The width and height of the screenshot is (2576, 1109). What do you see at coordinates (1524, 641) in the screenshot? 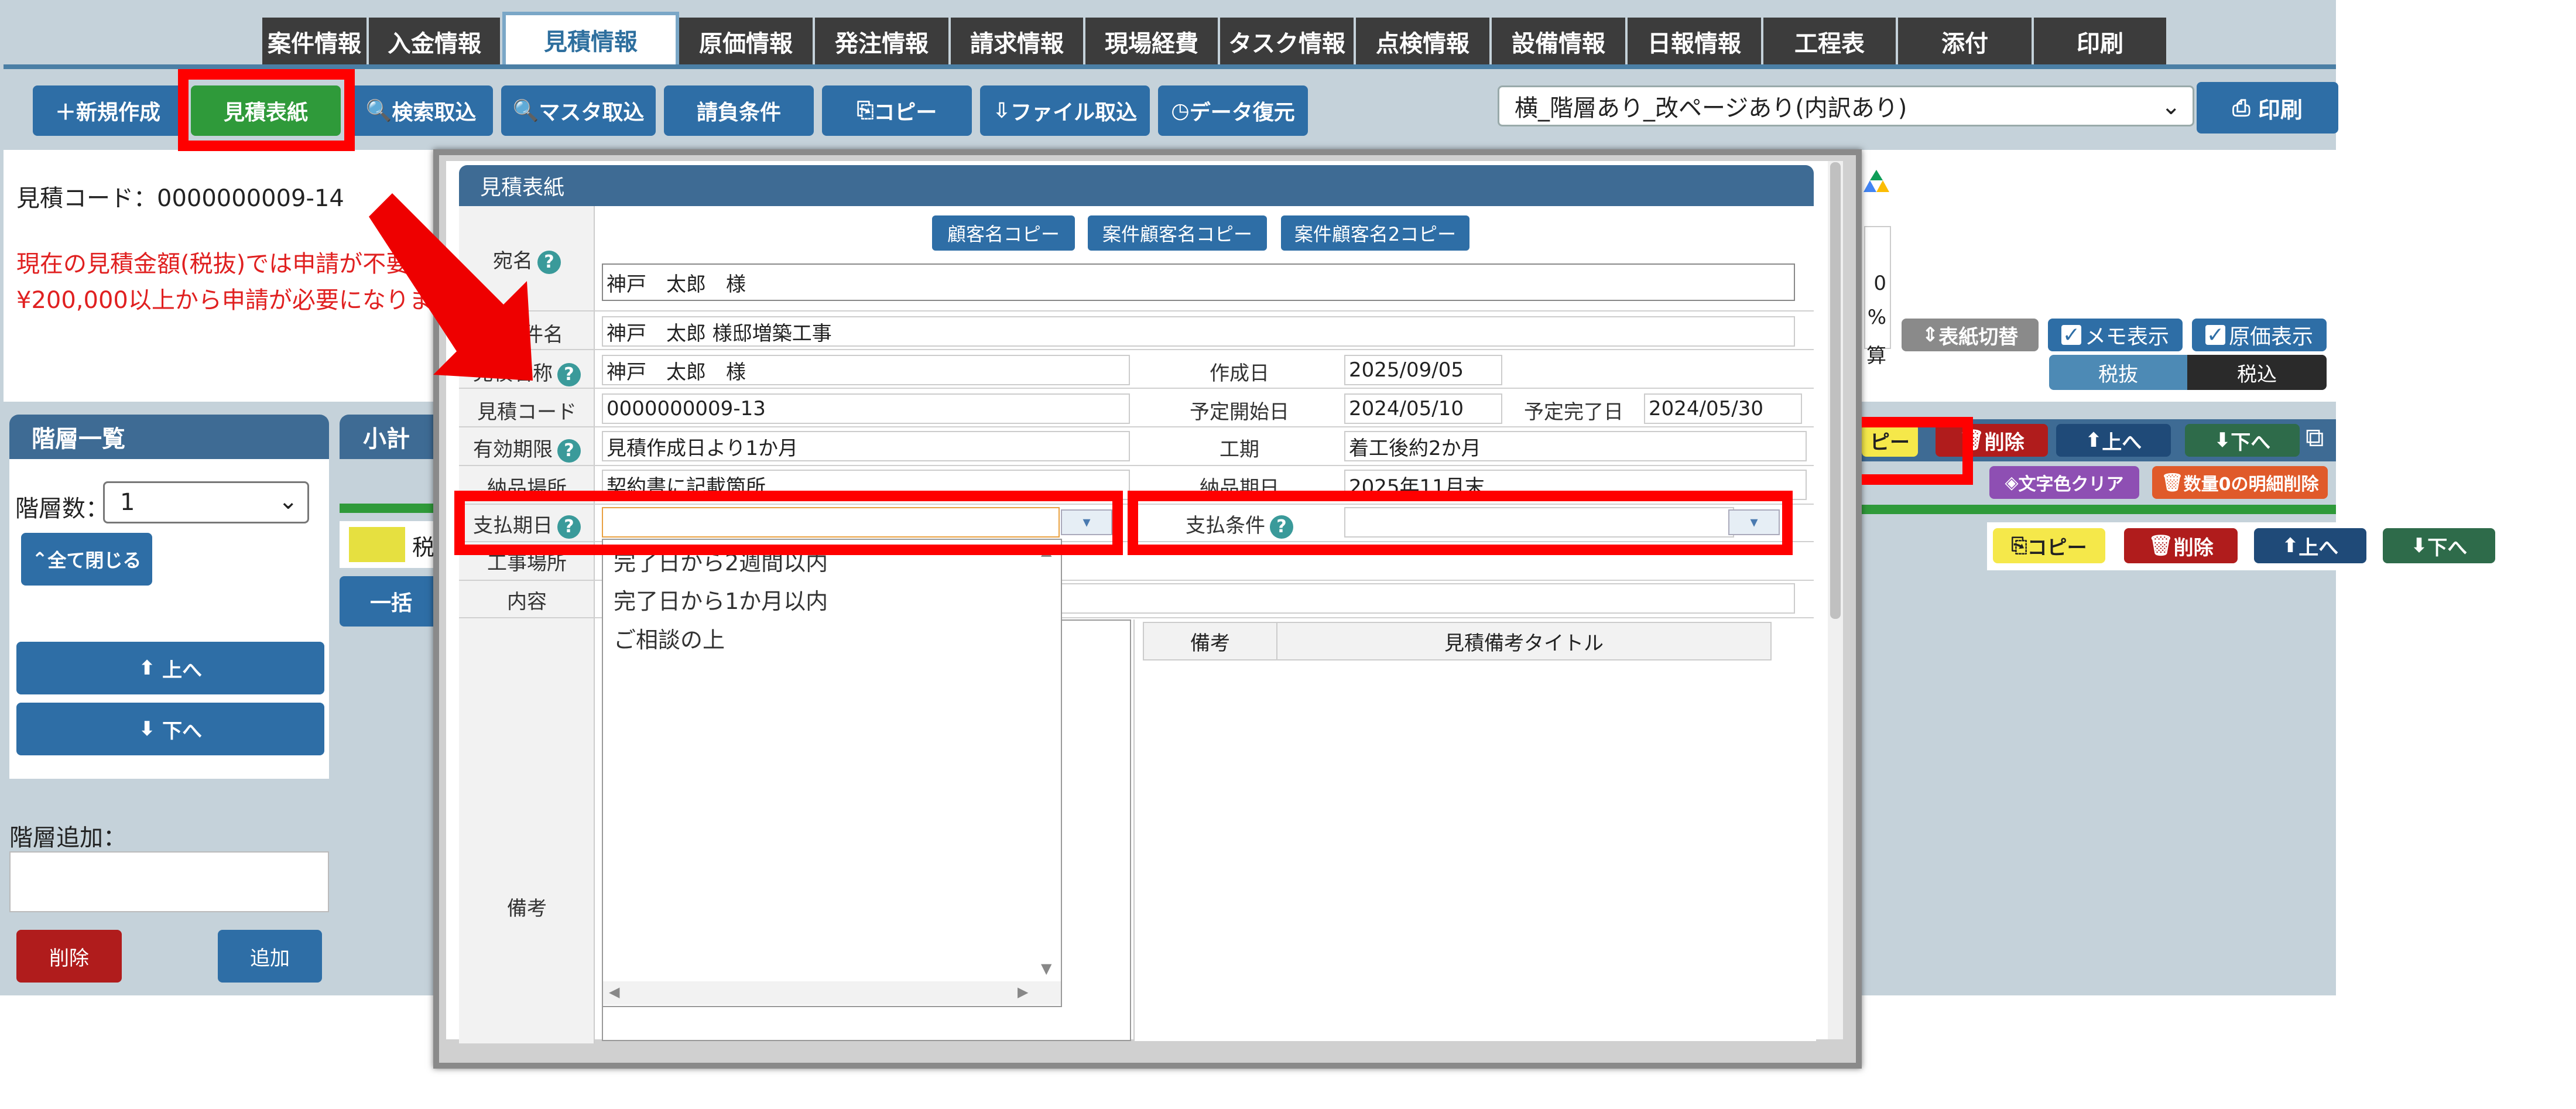
I see `remarks-title-col-header: 見積備考タイトル` at bounding box center [1524, 641].